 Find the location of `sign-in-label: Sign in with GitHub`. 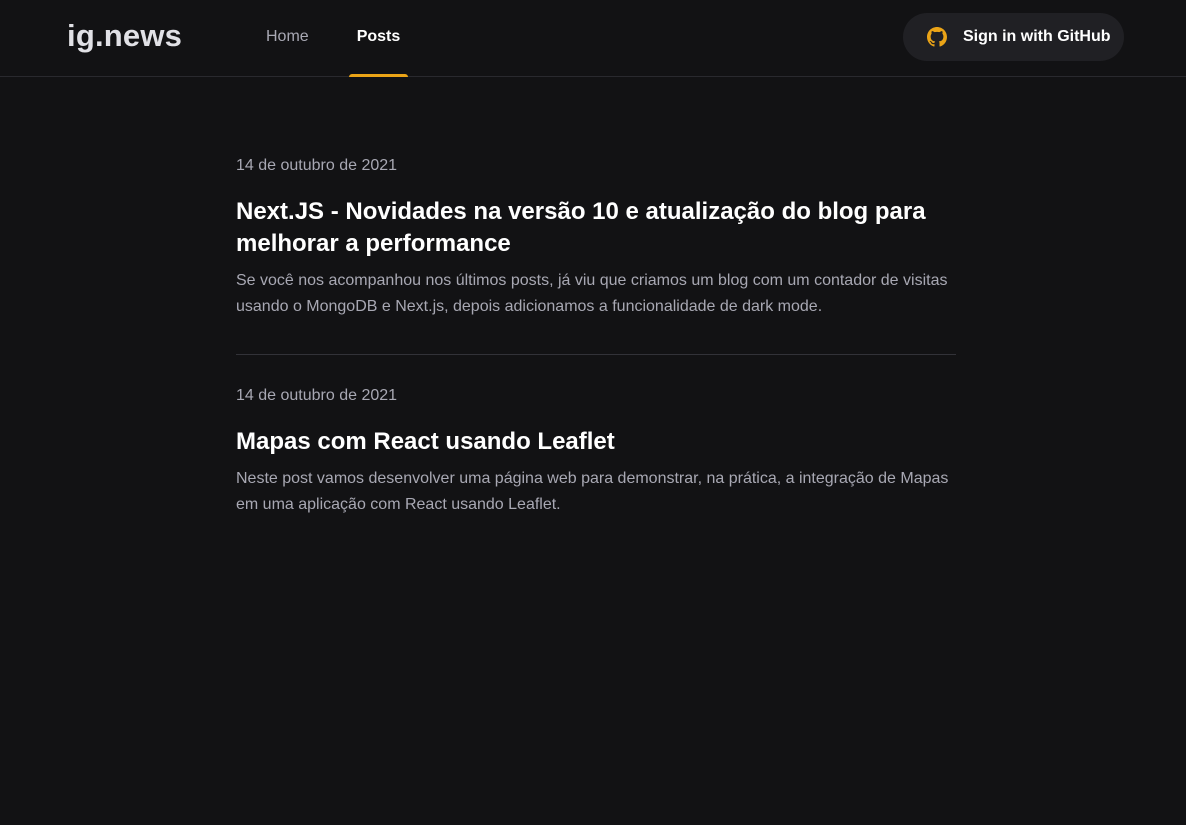

sign-in-label: Sign in with GitHub is located at coordinates (1037, 36).